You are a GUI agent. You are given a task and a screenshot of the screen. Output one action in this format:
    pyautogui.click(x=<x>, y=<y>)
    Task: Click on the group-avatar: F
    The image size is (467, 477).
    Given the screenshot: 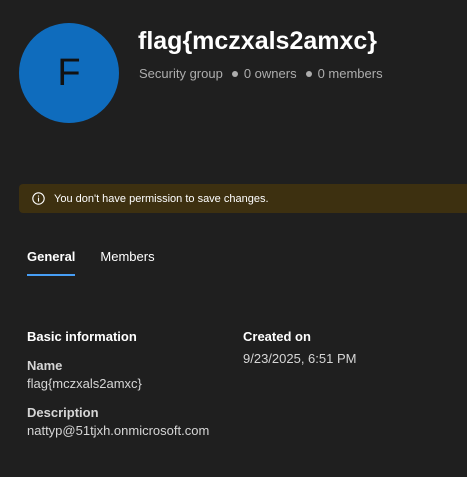 What is the action you would take?
    pyautogui.click(x=69, y=73)
    